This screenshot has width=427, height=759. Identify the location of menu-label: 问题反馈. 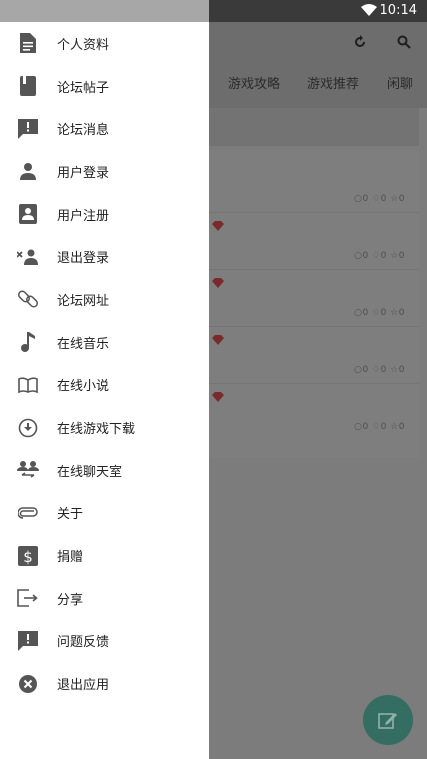
(83, 643).